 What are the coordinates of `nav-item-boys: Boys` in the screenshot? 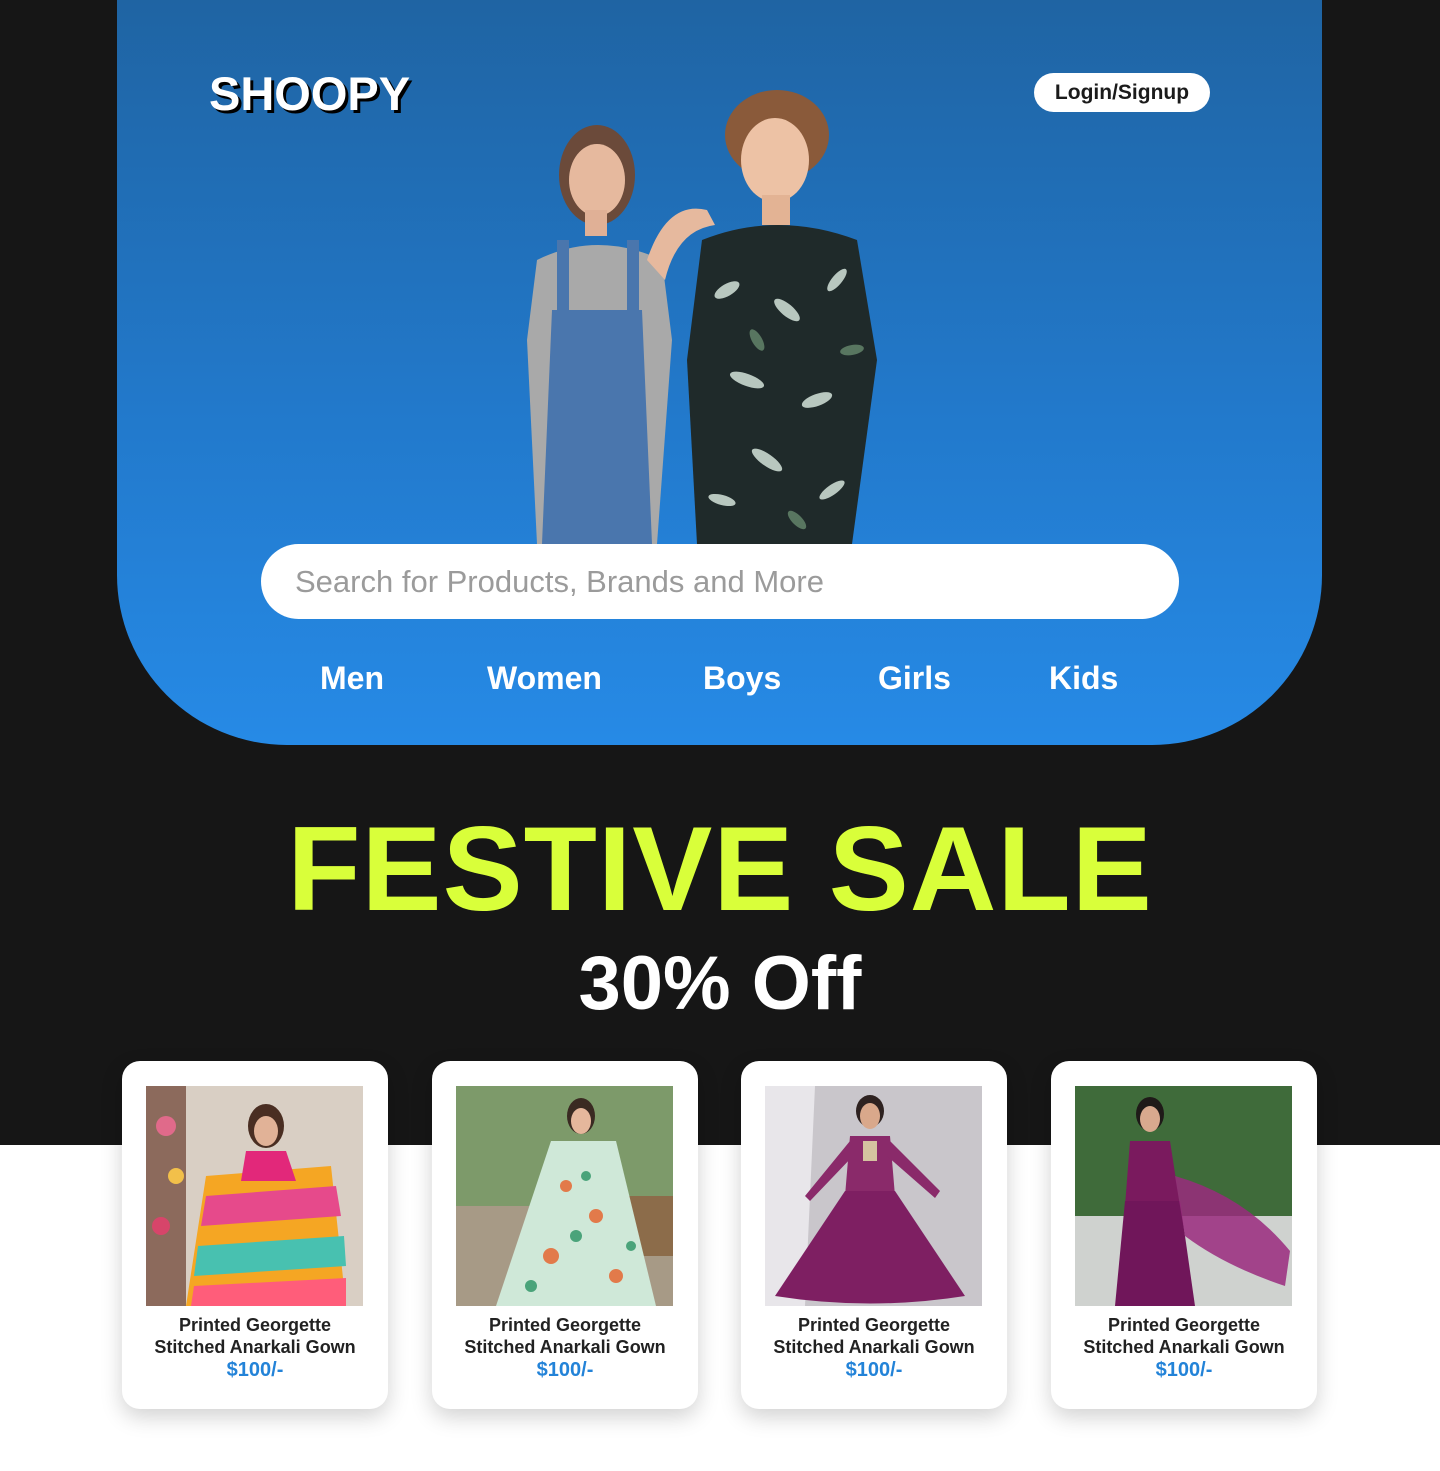 It's located at (742, 678).